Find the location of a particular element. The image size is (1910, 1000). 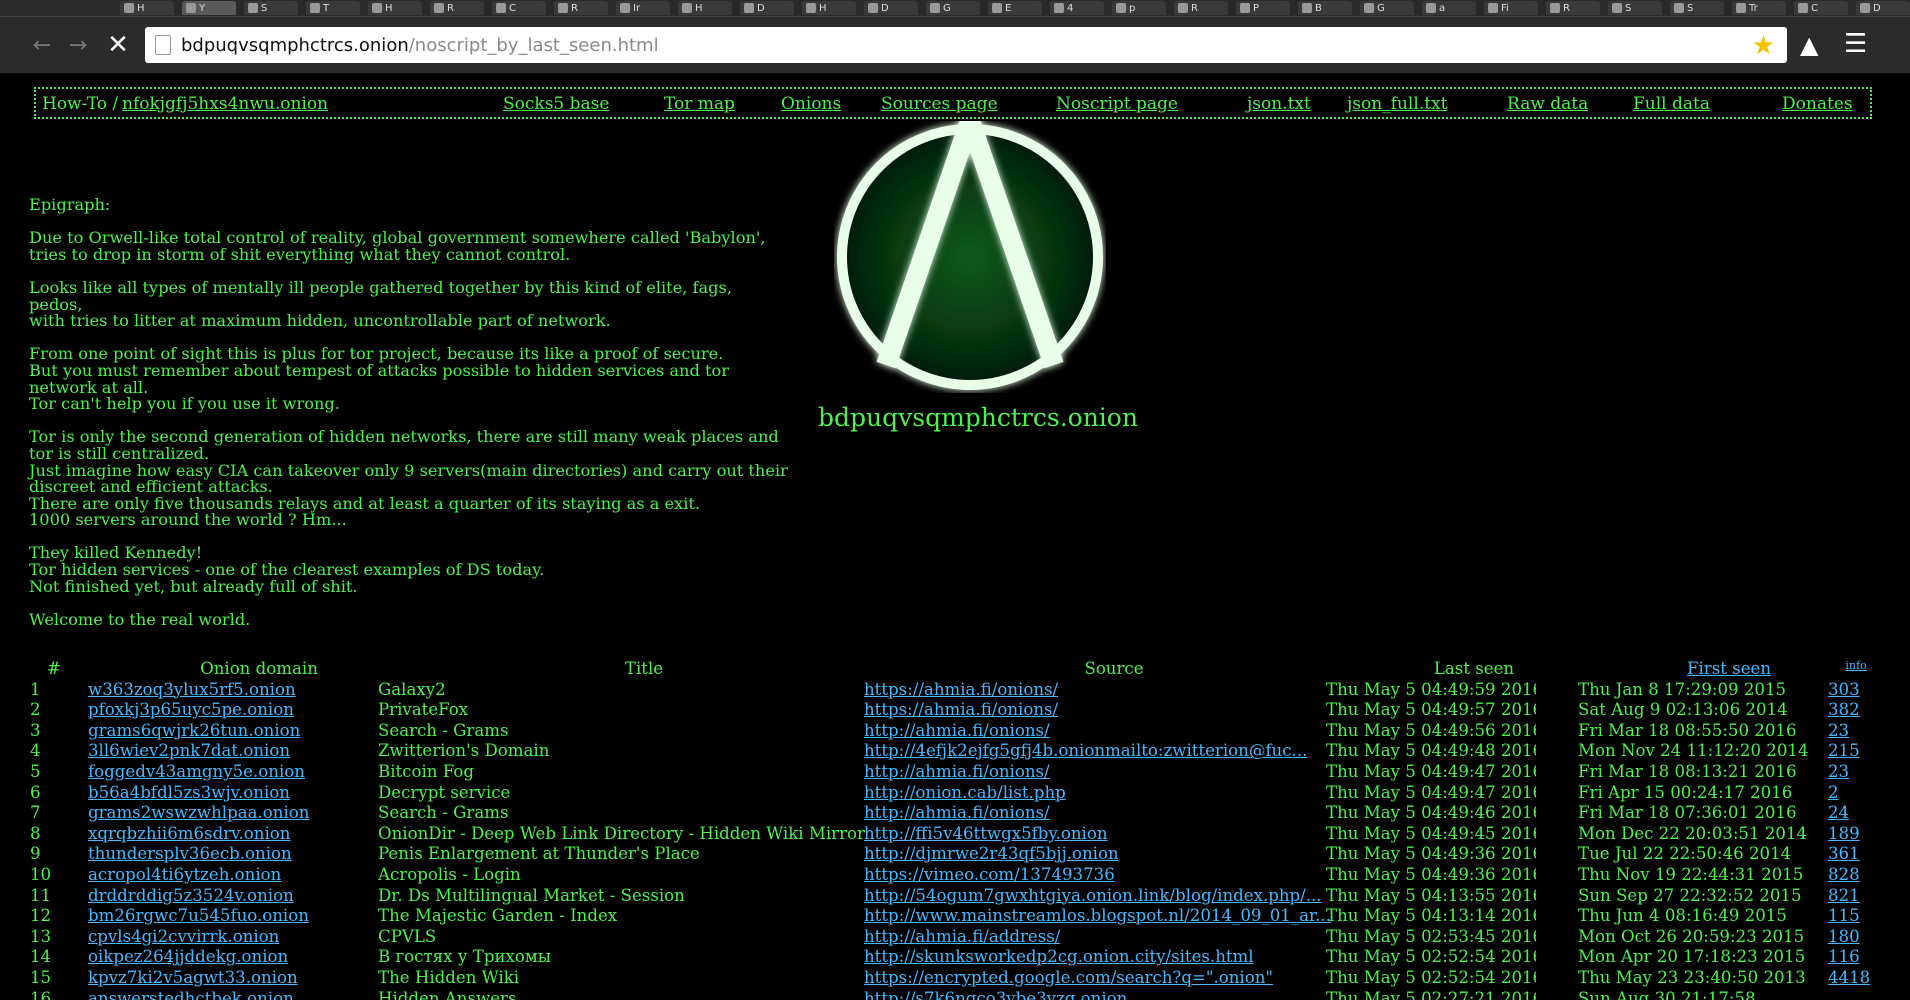

onion-domain-link: bm26rgwc7u545fuo.onion is located at coordinates (202, 915).